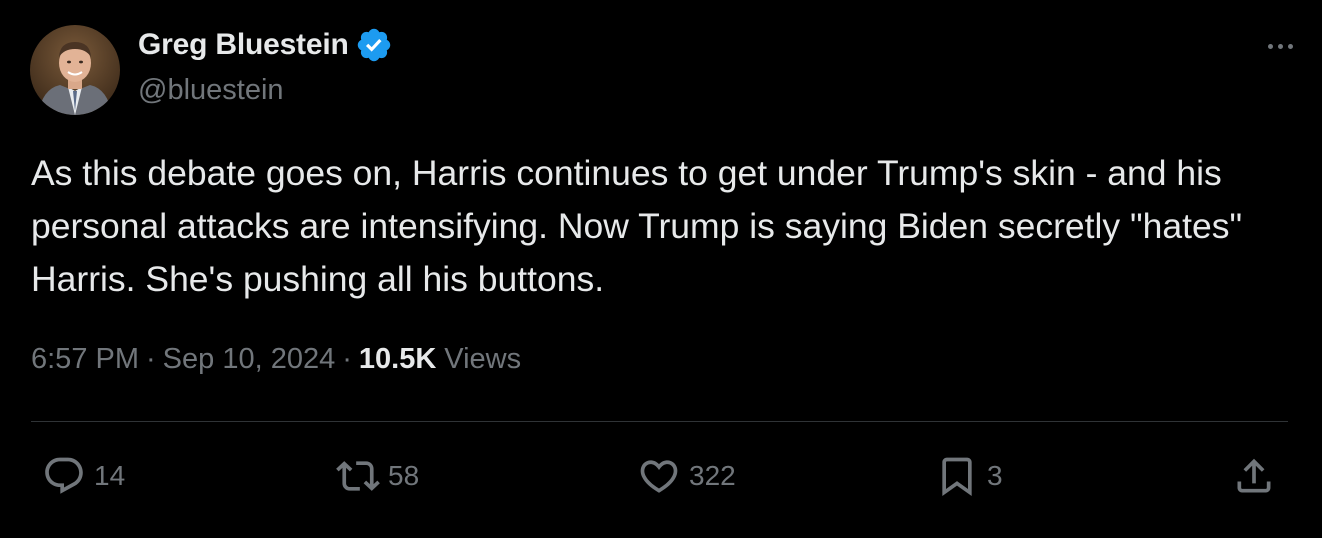 The image size is (1322, 538). I want to click on views-count: 10.5K, so click(397, 359).